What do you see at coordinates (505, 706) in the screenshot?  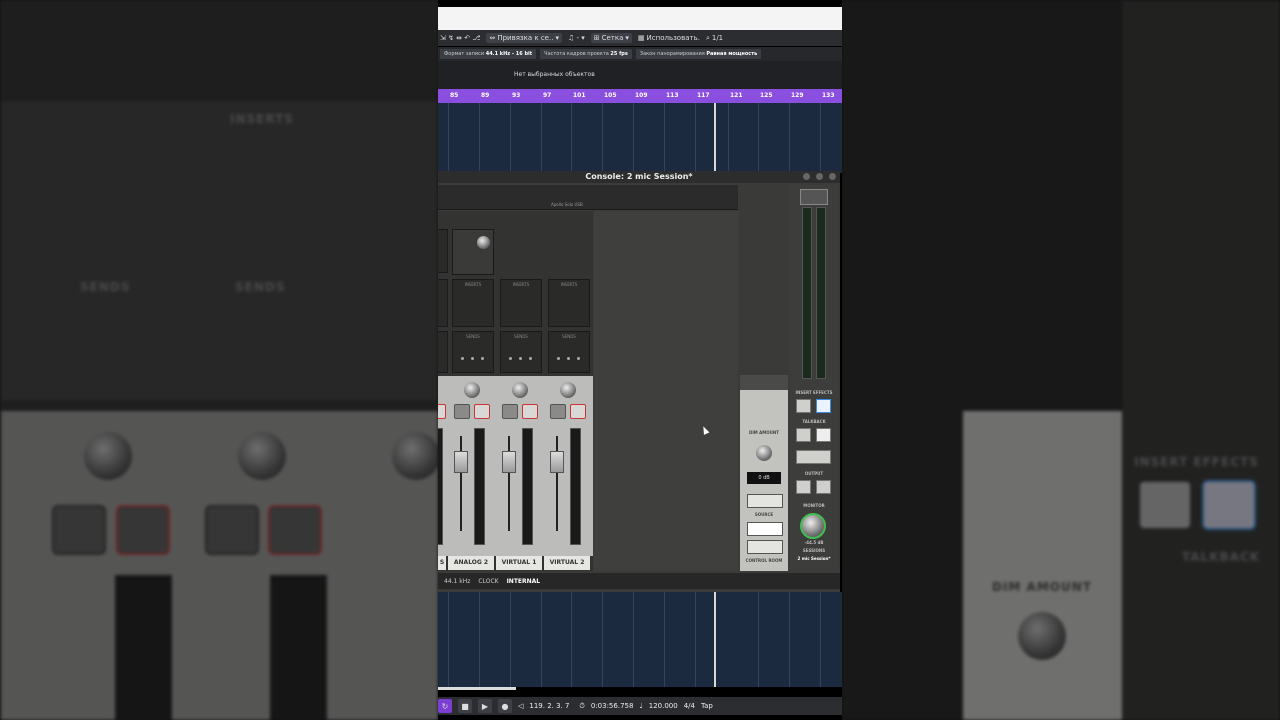 I see `record-button: ●` at bounding box center [505, 706].